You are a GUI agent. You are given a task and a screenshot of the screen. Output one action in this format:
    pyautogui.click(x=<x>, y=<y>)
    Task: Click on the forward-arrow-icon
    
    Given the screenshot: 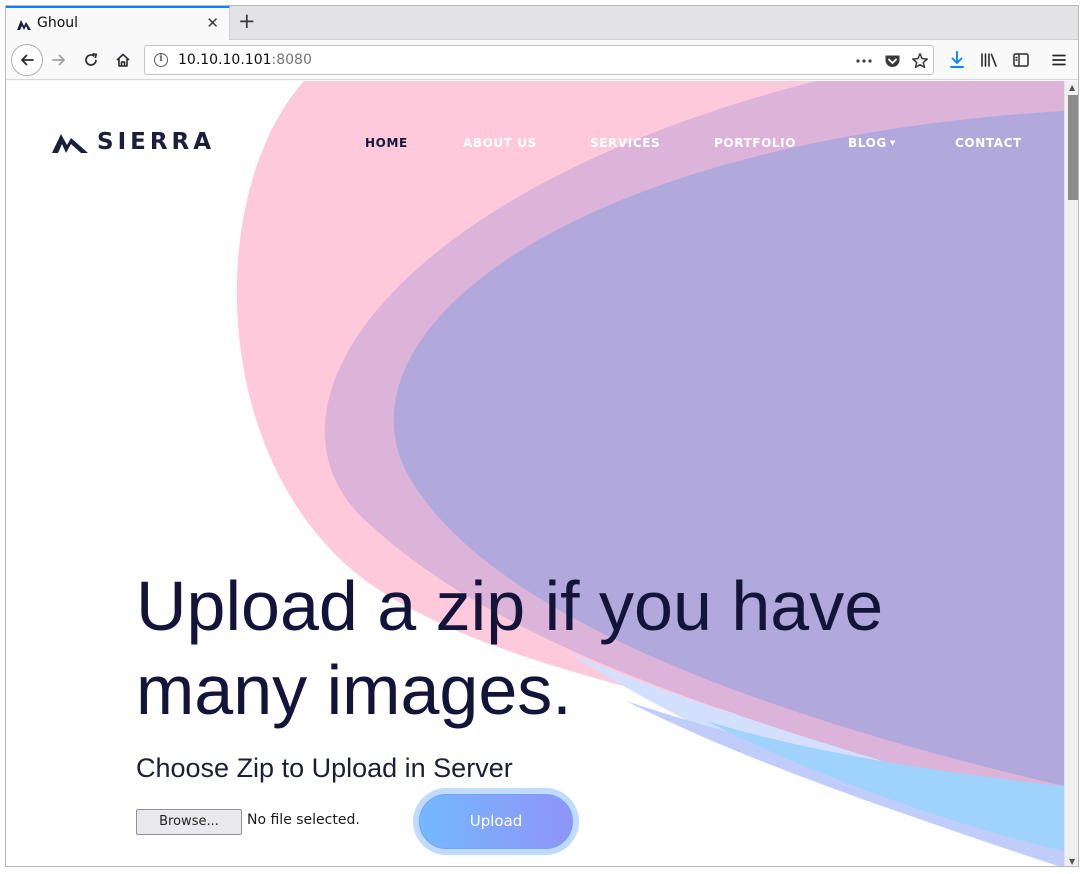 What is the action you would take?
    pyautogui.click(x=59, y=60)
    